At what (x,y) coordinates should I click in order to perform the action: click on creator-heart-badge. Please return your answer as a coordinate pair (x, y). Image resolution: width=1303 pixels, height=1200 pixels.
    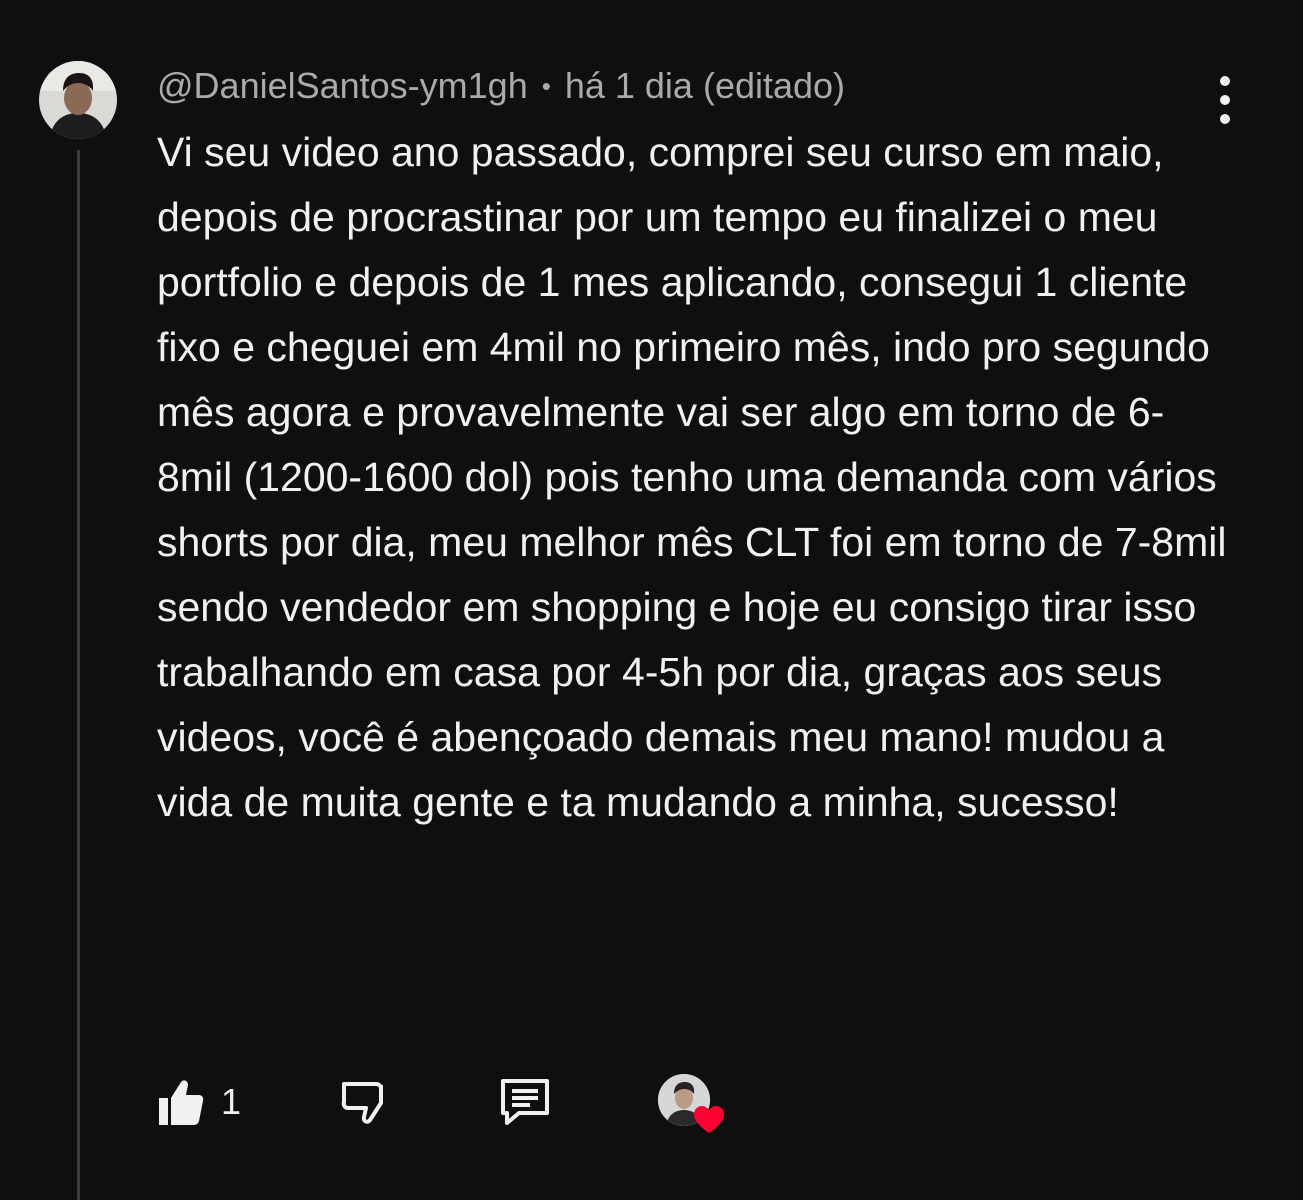
    Looking at the image, I should click on (693, 1104).